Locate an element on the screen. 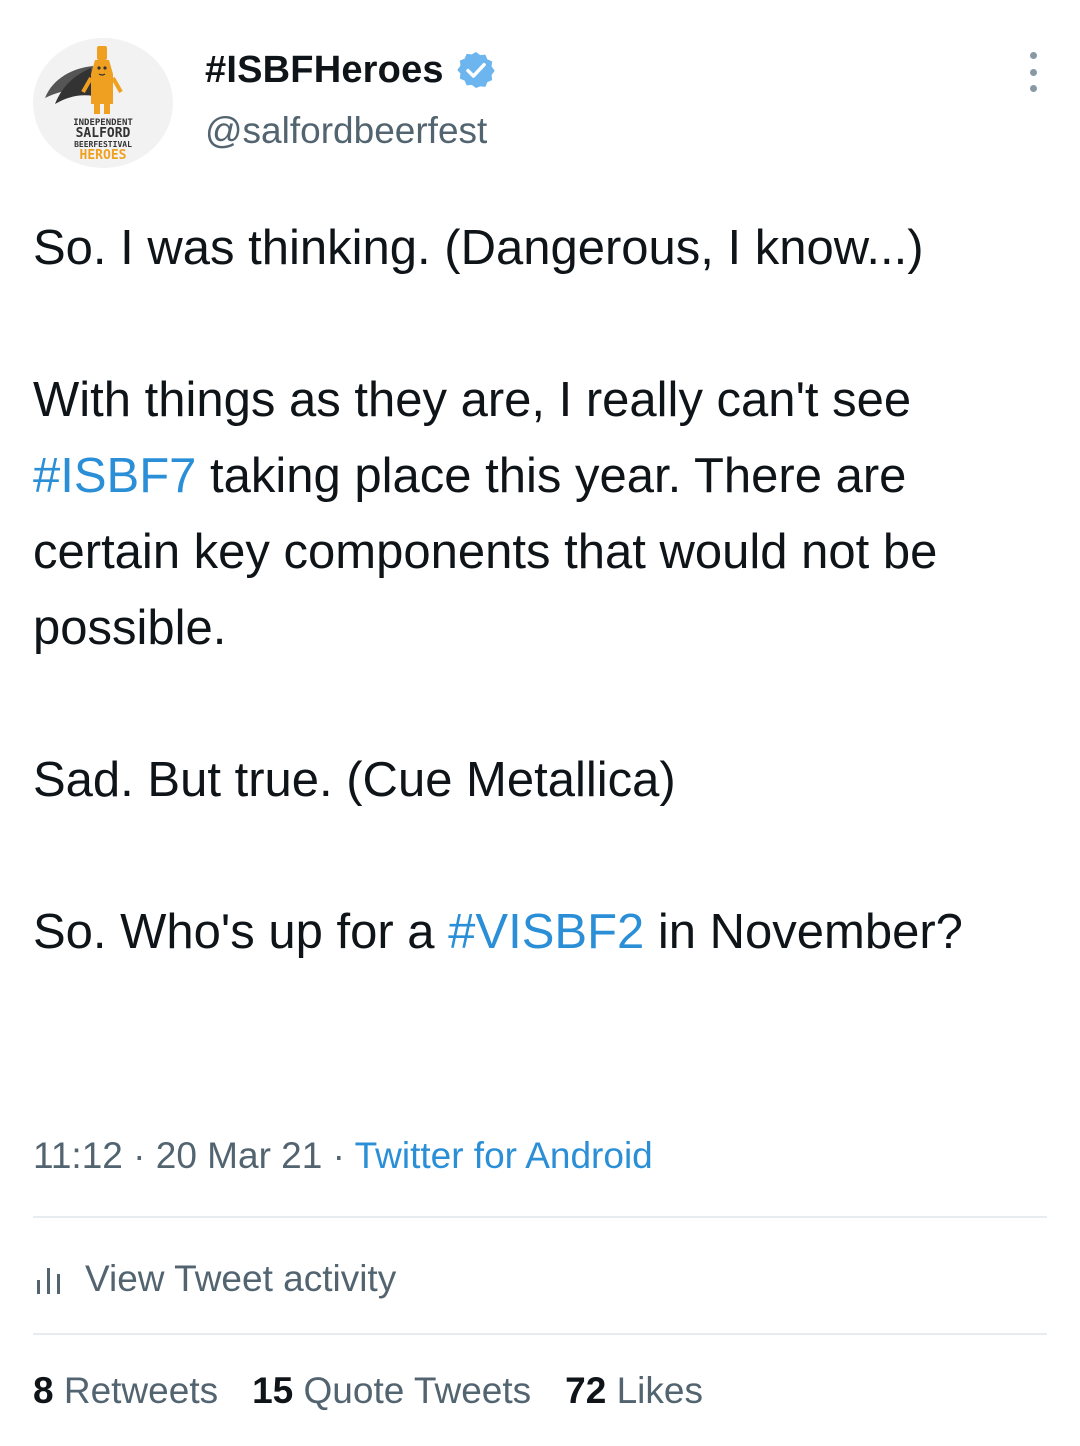 The image size is (1080, 1446). hashtag-link: #VISBF2 is located at coordinates (546, 932).